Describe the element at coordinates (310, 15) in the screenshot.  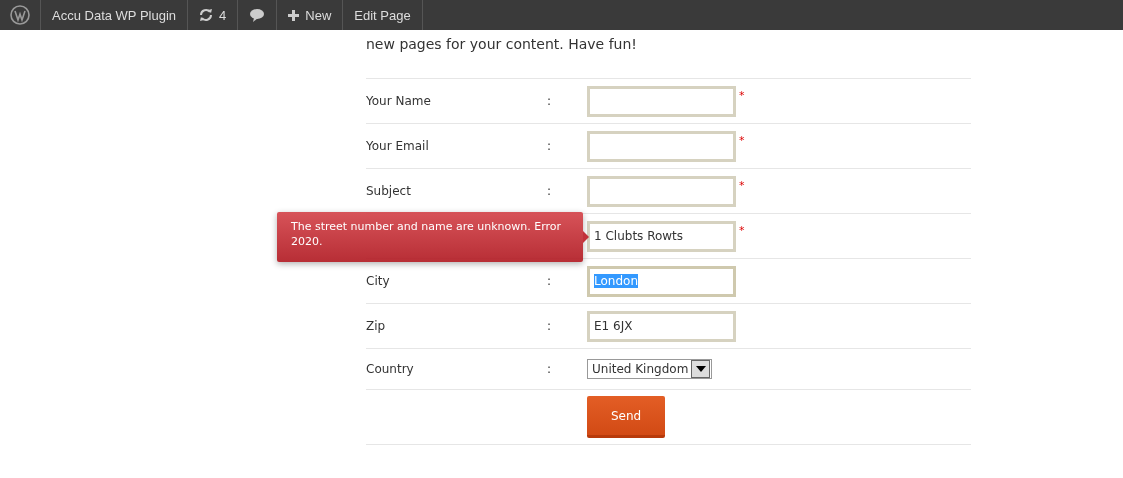
I see `new-link: New` at that location.